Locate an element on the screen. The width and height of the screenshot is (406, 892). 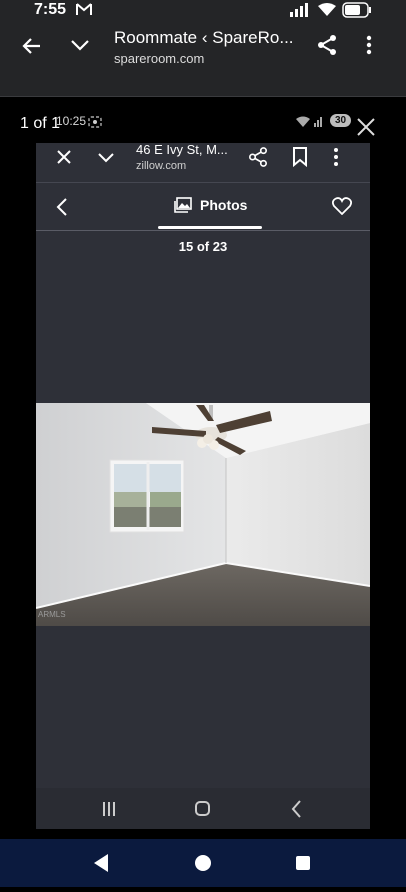
gmail-icon is located at coordinates (84, 11).